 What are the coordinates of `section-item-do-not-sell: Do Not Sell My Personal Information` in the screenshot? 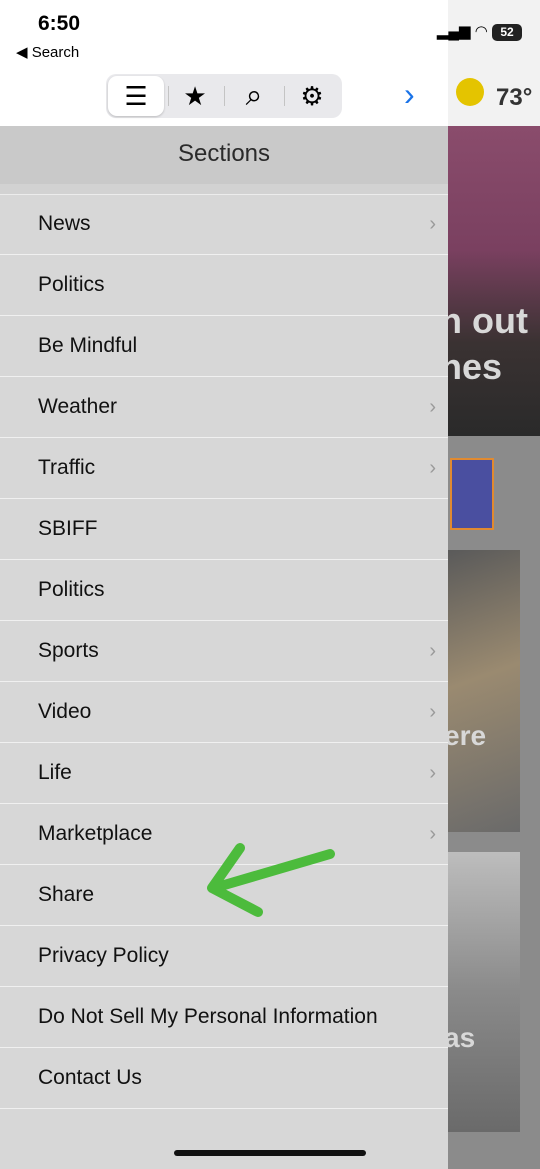 It's located at (224, 1017).